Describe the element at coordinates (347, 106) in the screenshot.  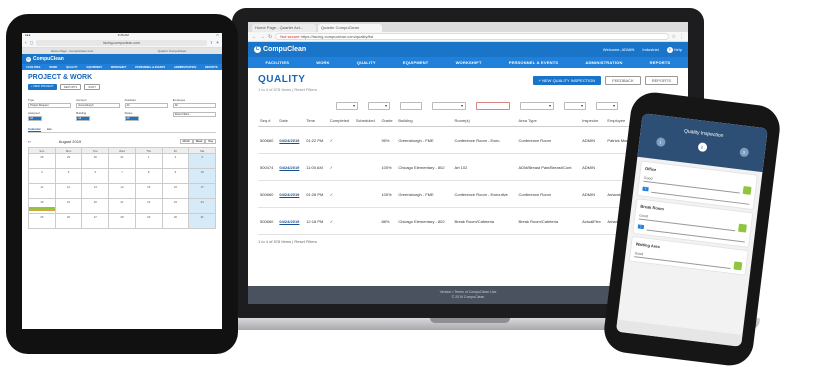
I see `filter-completed: ▾` at that location.